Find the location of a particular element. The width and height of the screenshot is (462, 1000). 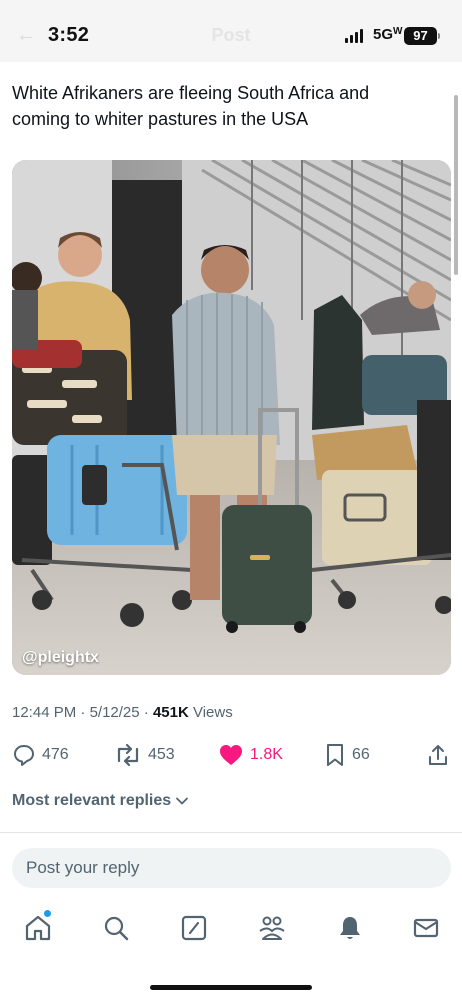

home-indicator is located at coordinates (231, 987).